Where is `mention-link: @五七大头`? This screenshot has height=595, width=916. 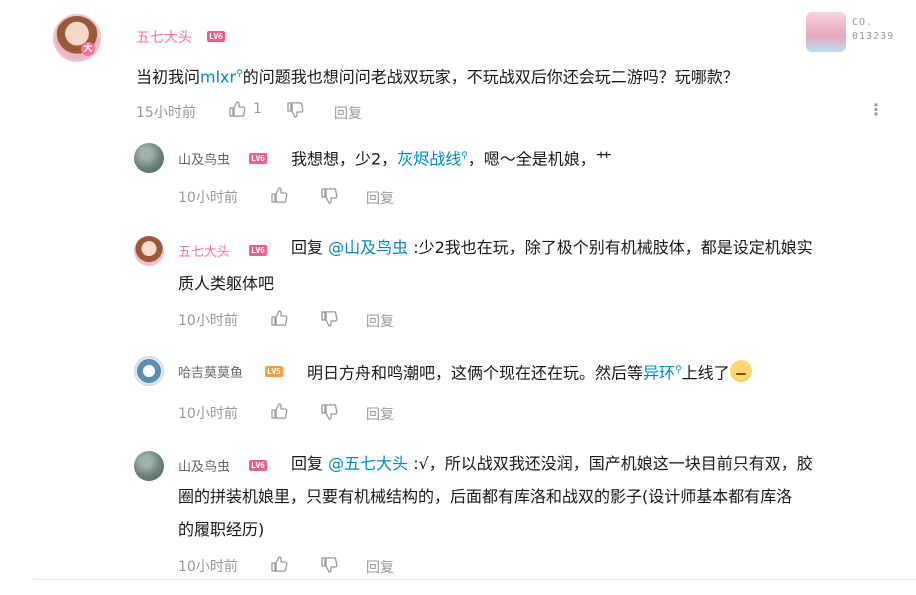
mention-link: @五七大头 is located at coordinates (368, 463).